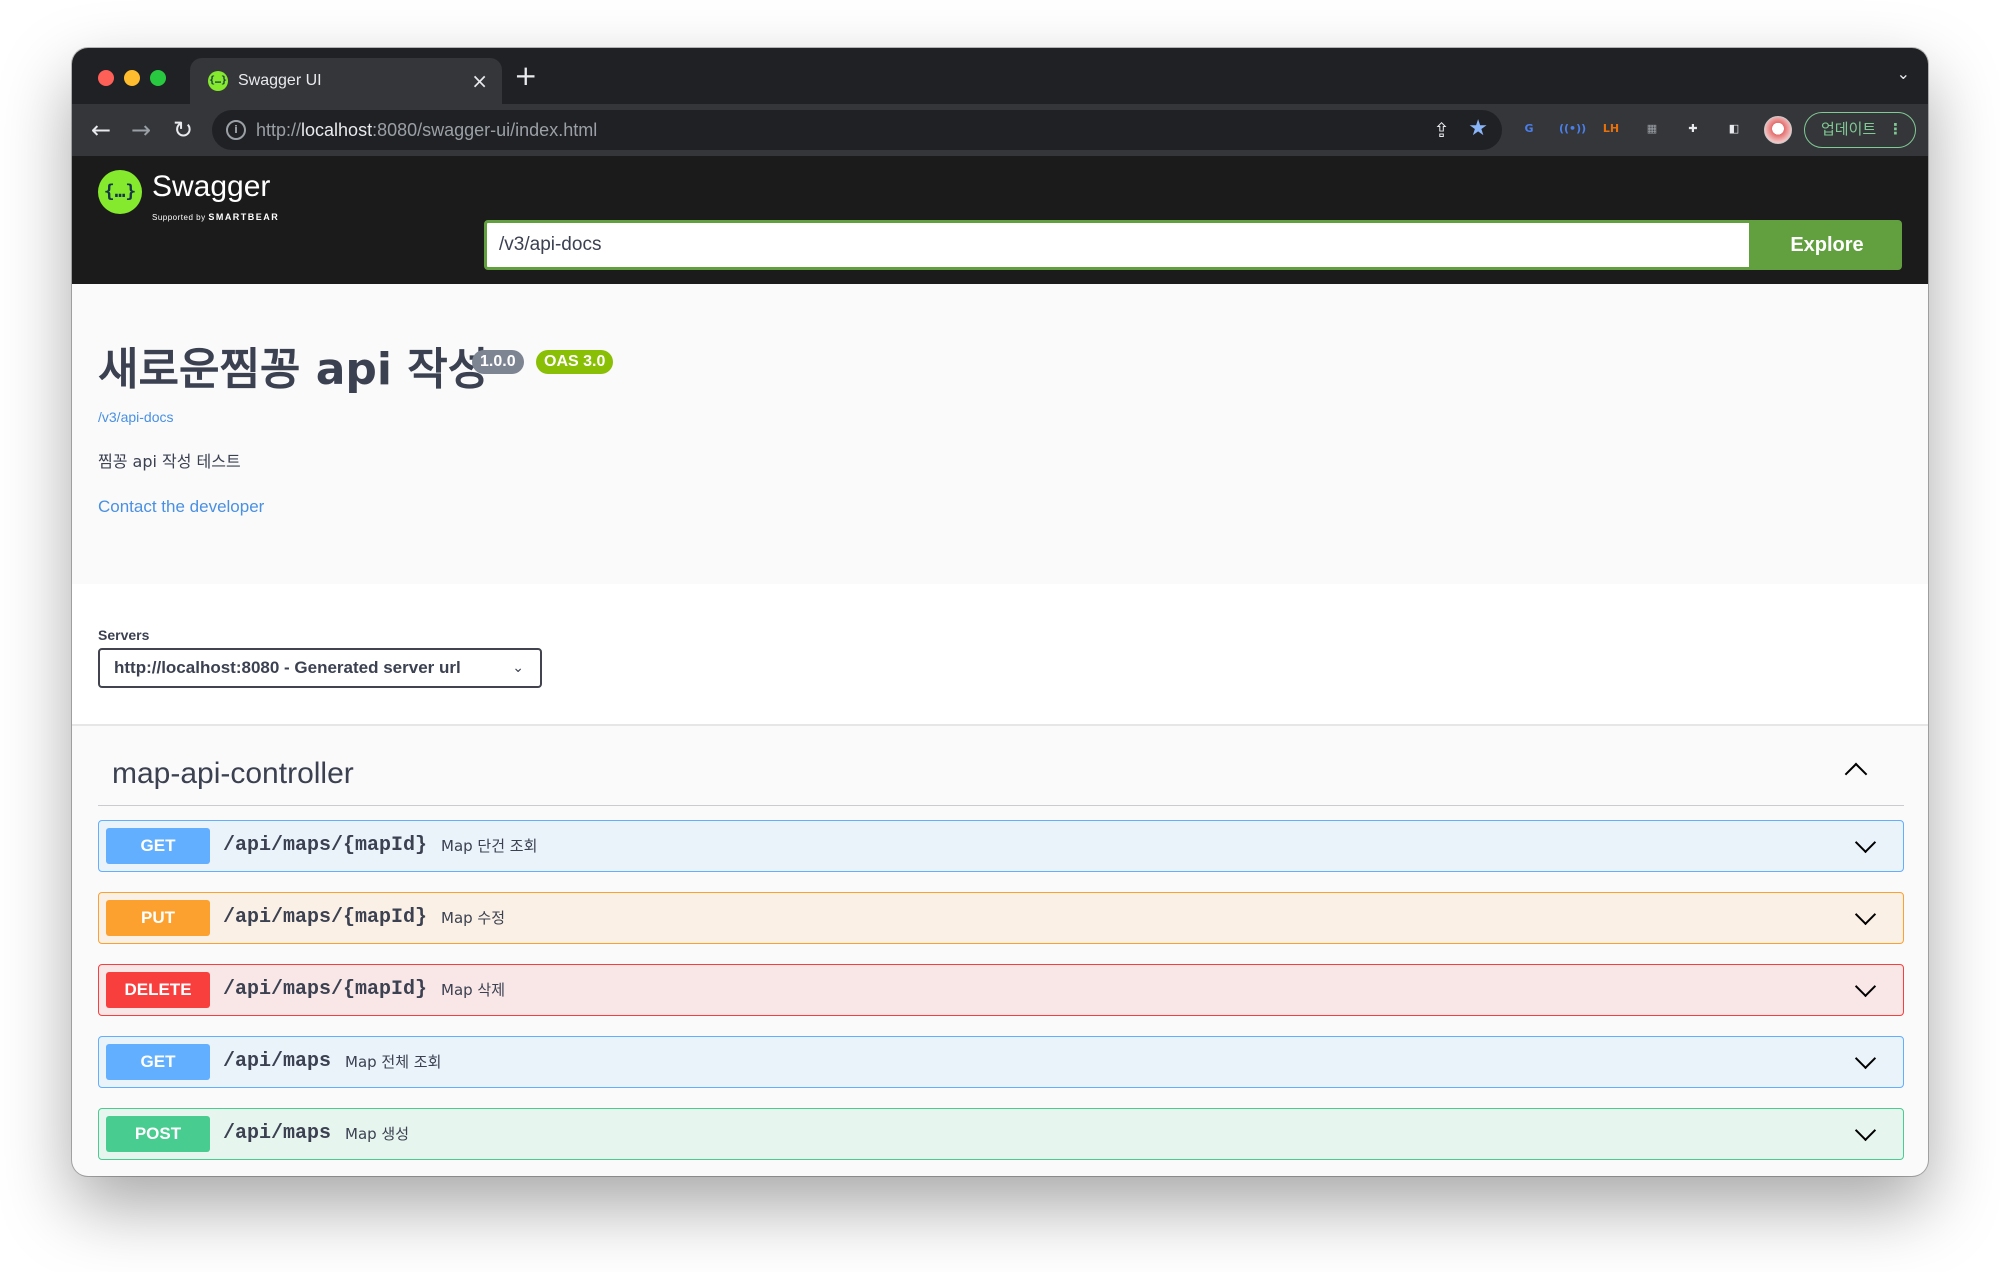 This screenshot has width=2000, height=1272. I want to click on new-tab-icon: +, so click(525, 76).